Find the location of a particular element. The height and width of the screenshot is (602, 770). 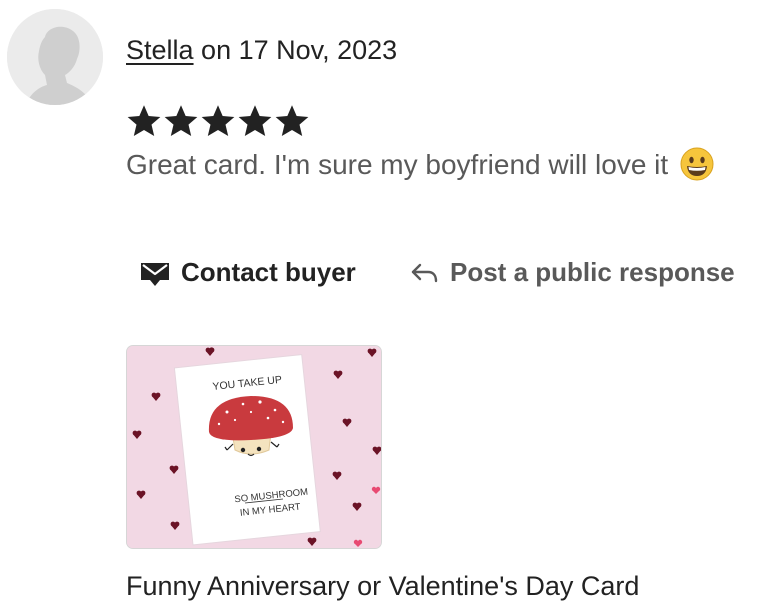

contact-buyer-button: Contact buyer is located at coordinates (247, 272).